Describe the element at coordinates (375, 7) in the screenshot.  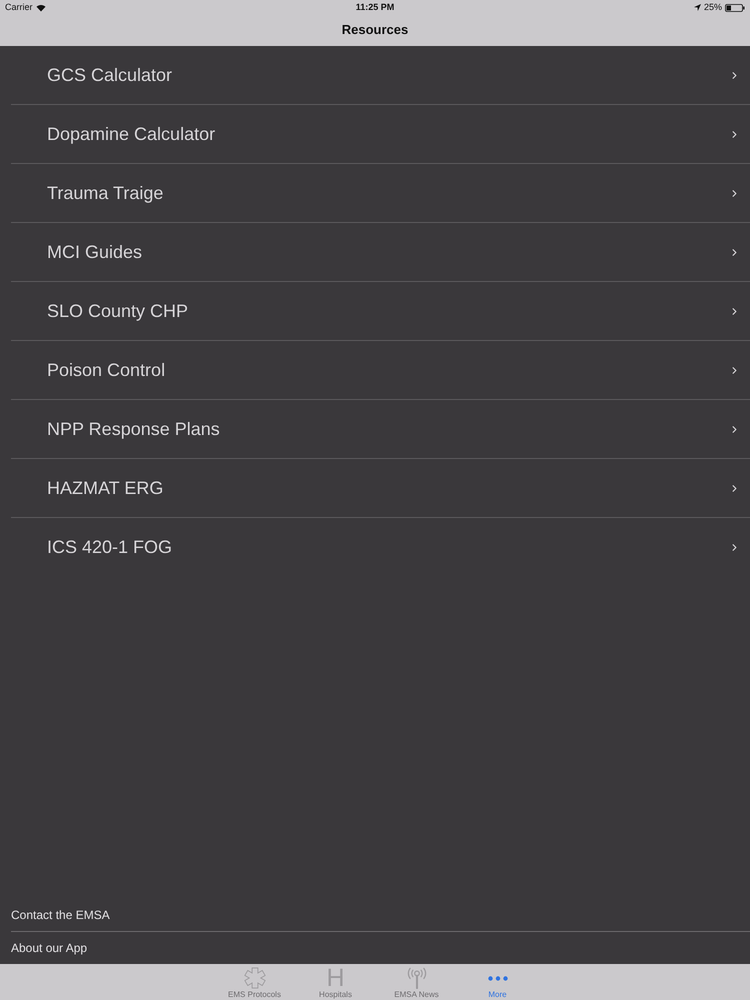
I see `clock-time: 11:25 PM` at that location.